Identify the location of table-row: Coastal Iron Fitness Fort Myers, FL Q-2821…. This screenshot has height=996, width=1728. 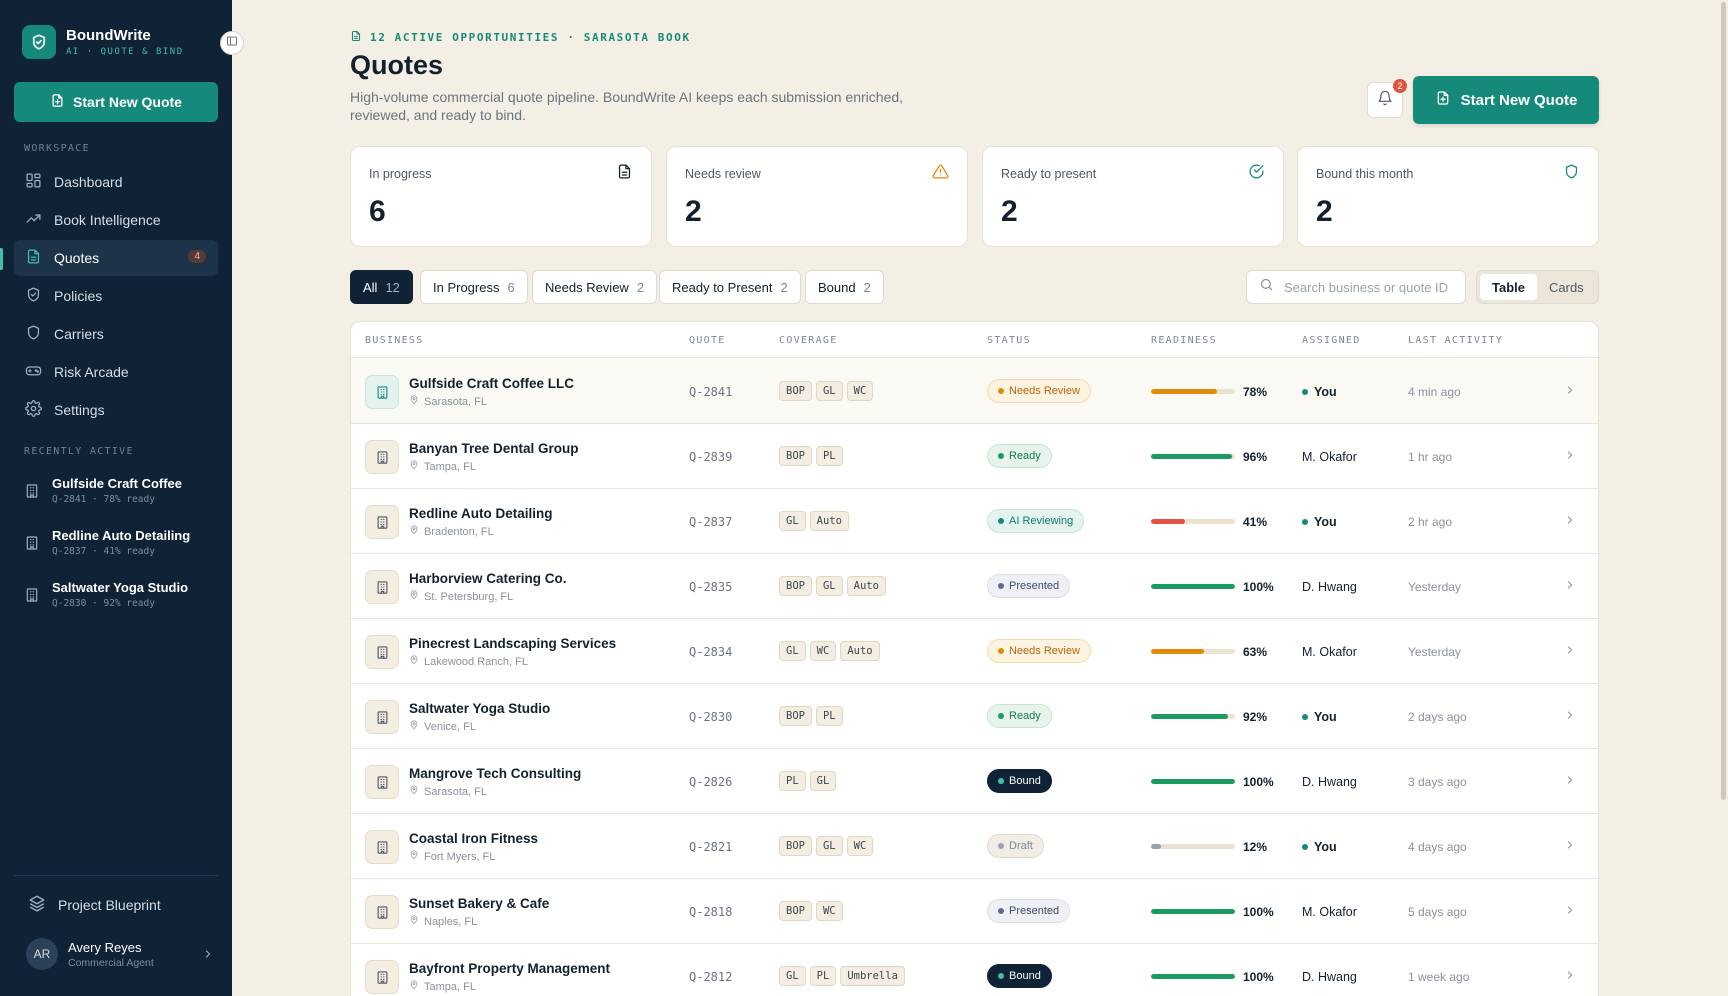
(974, 846).